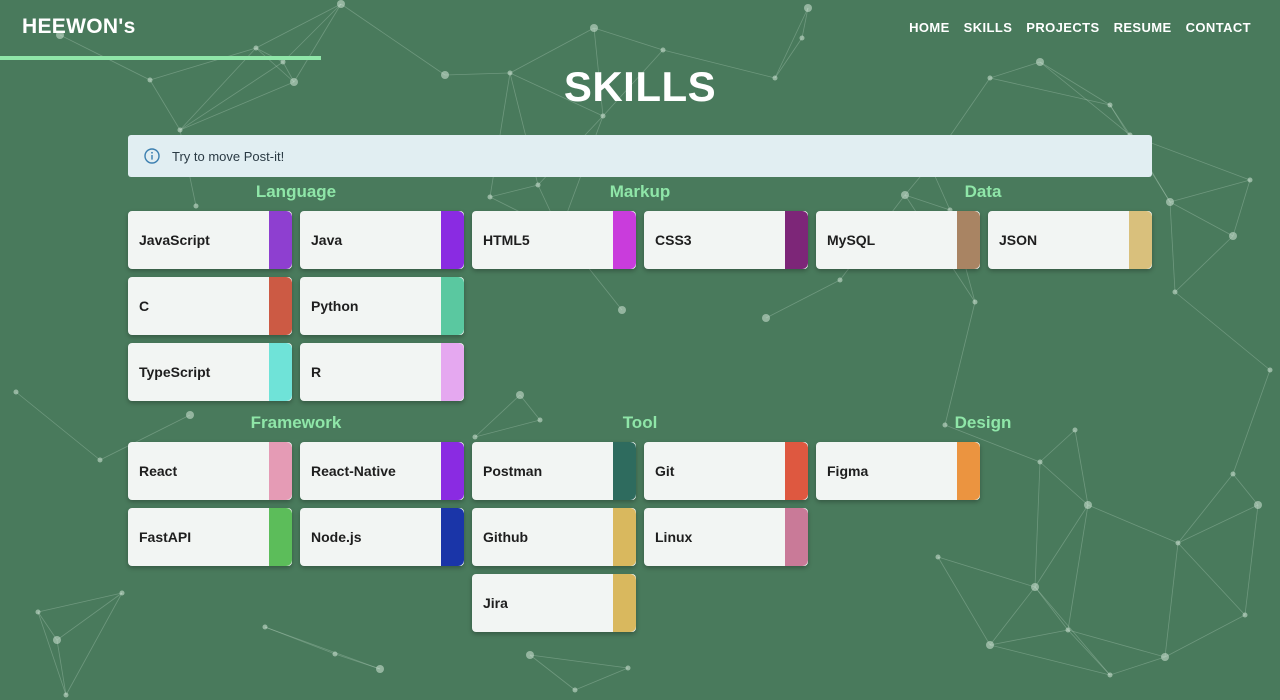  What do you see at coordinates (152, 156) in the screenshot?
I see `info-circle-icon` at bounding box center [152, 156].